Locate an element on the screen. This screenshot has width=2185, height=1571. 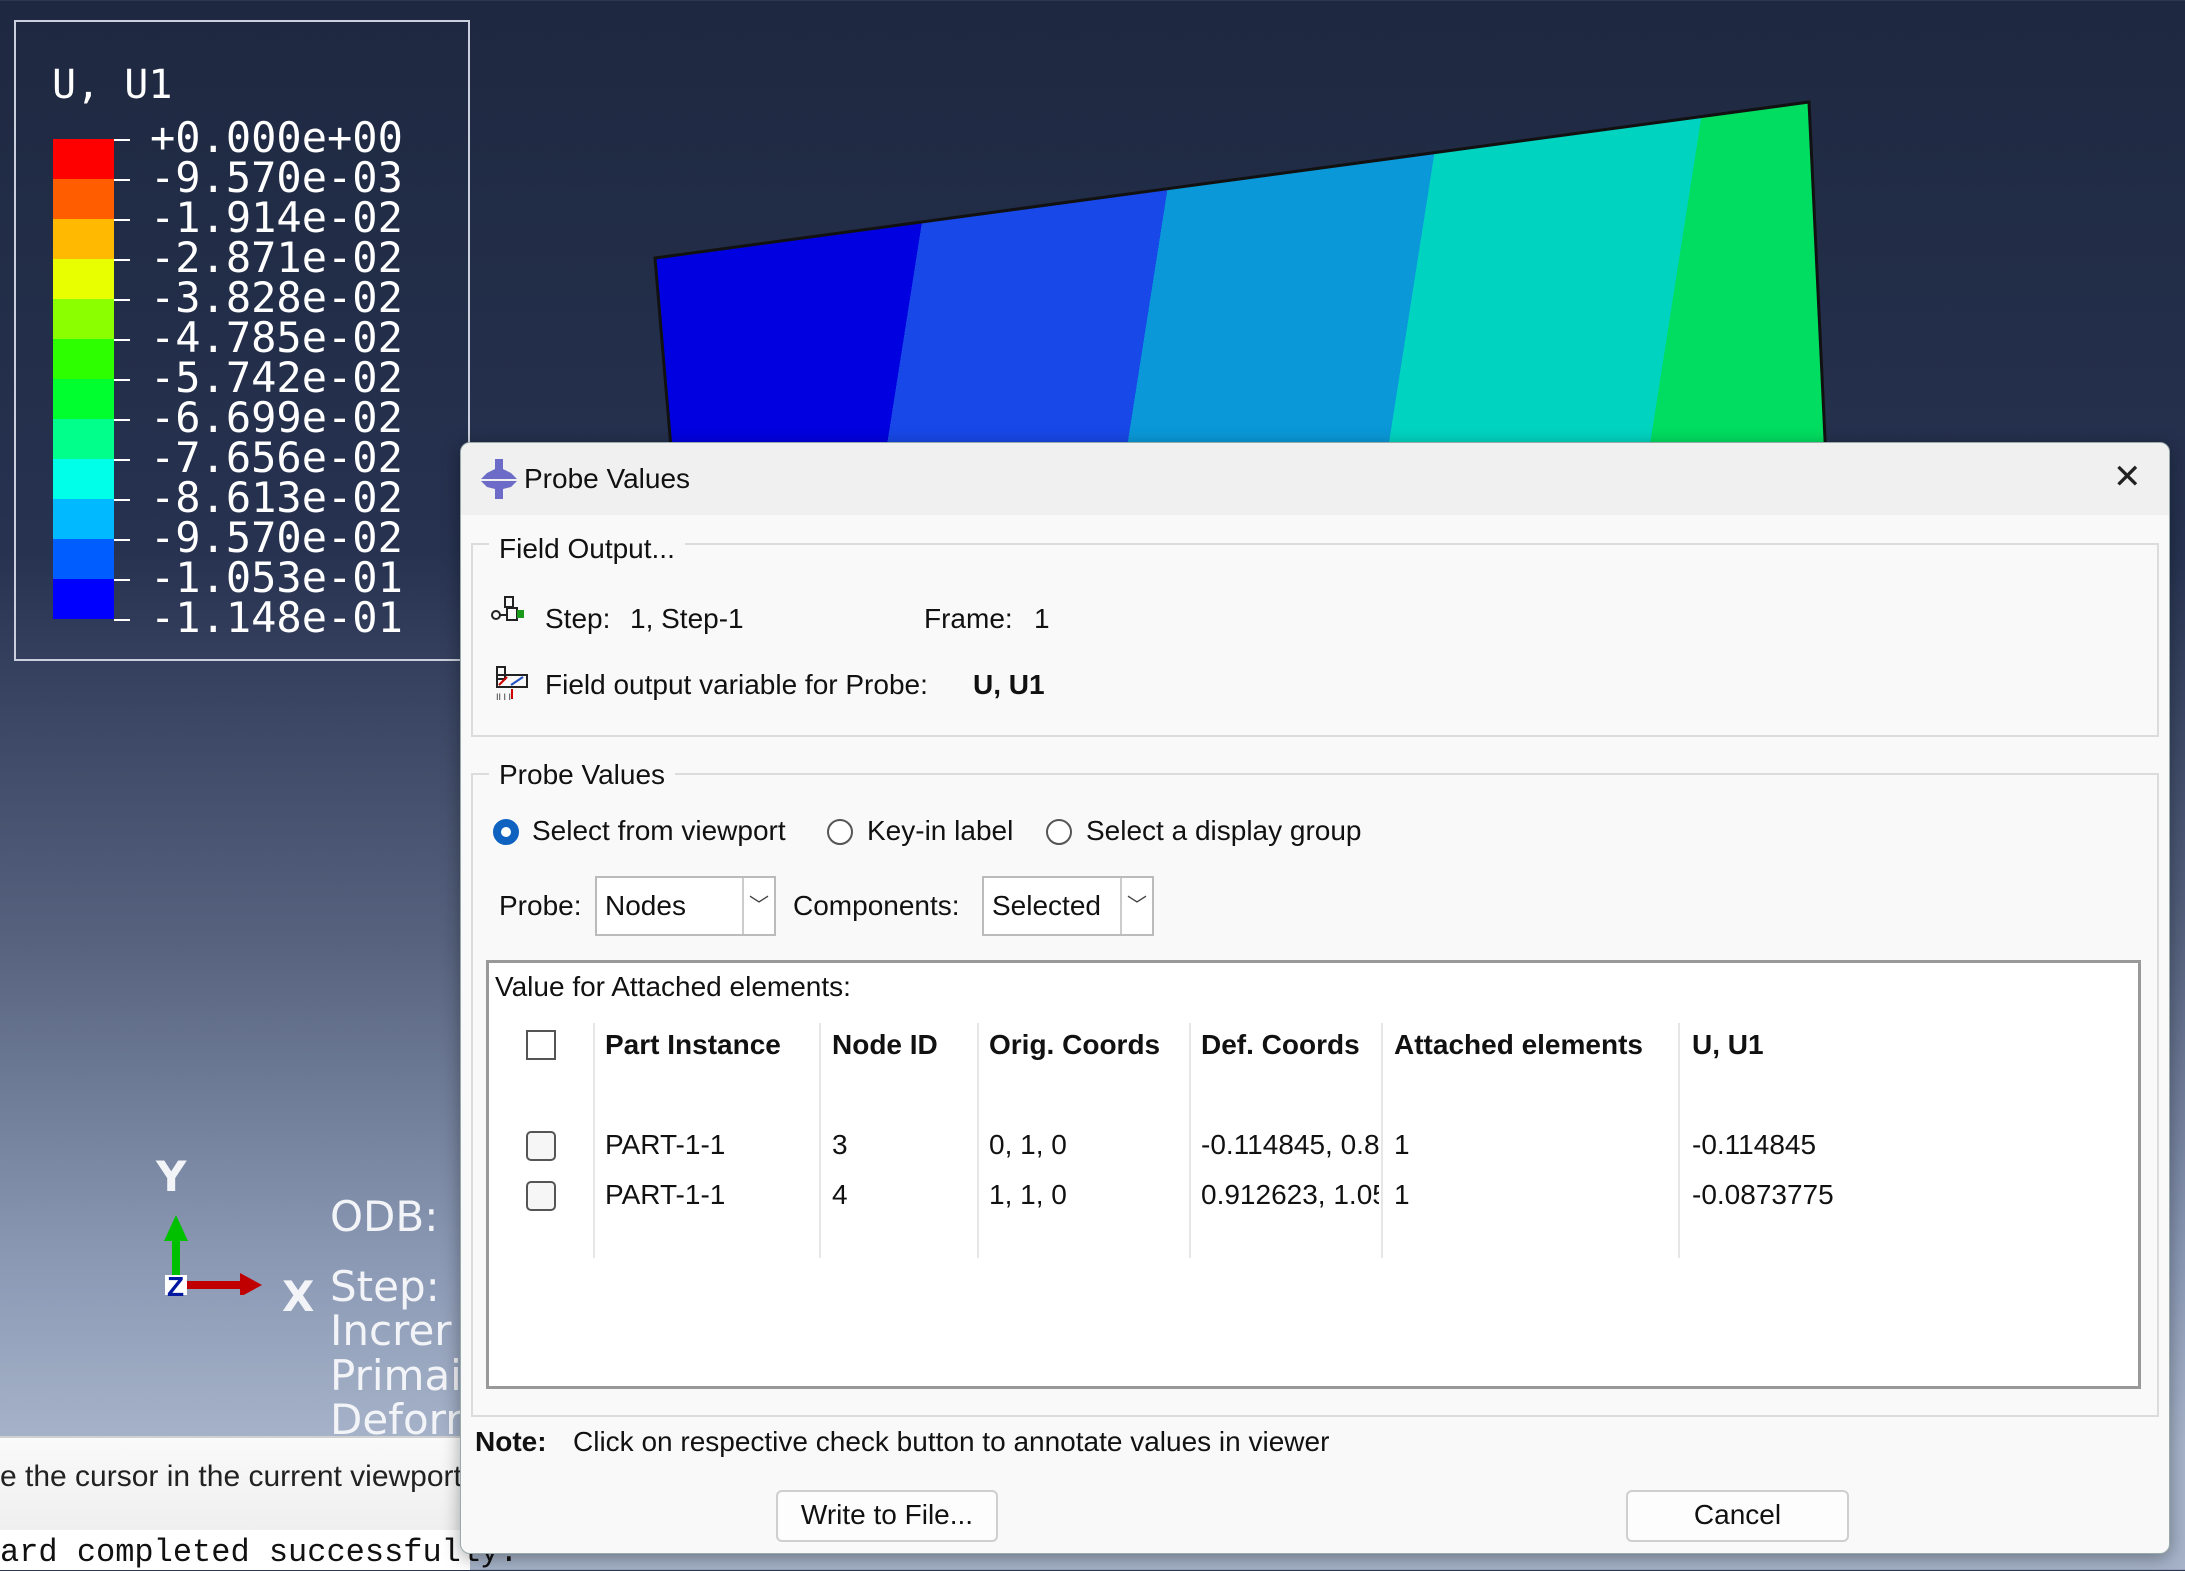
probe-select-value: Nodes is located at coordinates (645, 905).